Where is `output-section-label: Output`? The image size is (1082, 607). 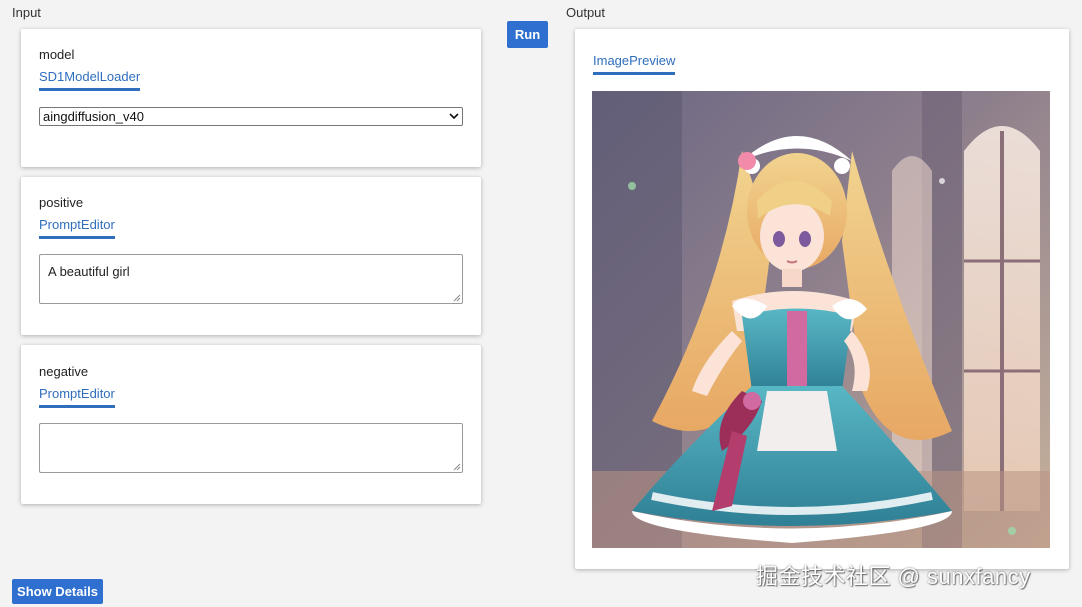 output-section-label: Output is located at coordinates (586, 12).